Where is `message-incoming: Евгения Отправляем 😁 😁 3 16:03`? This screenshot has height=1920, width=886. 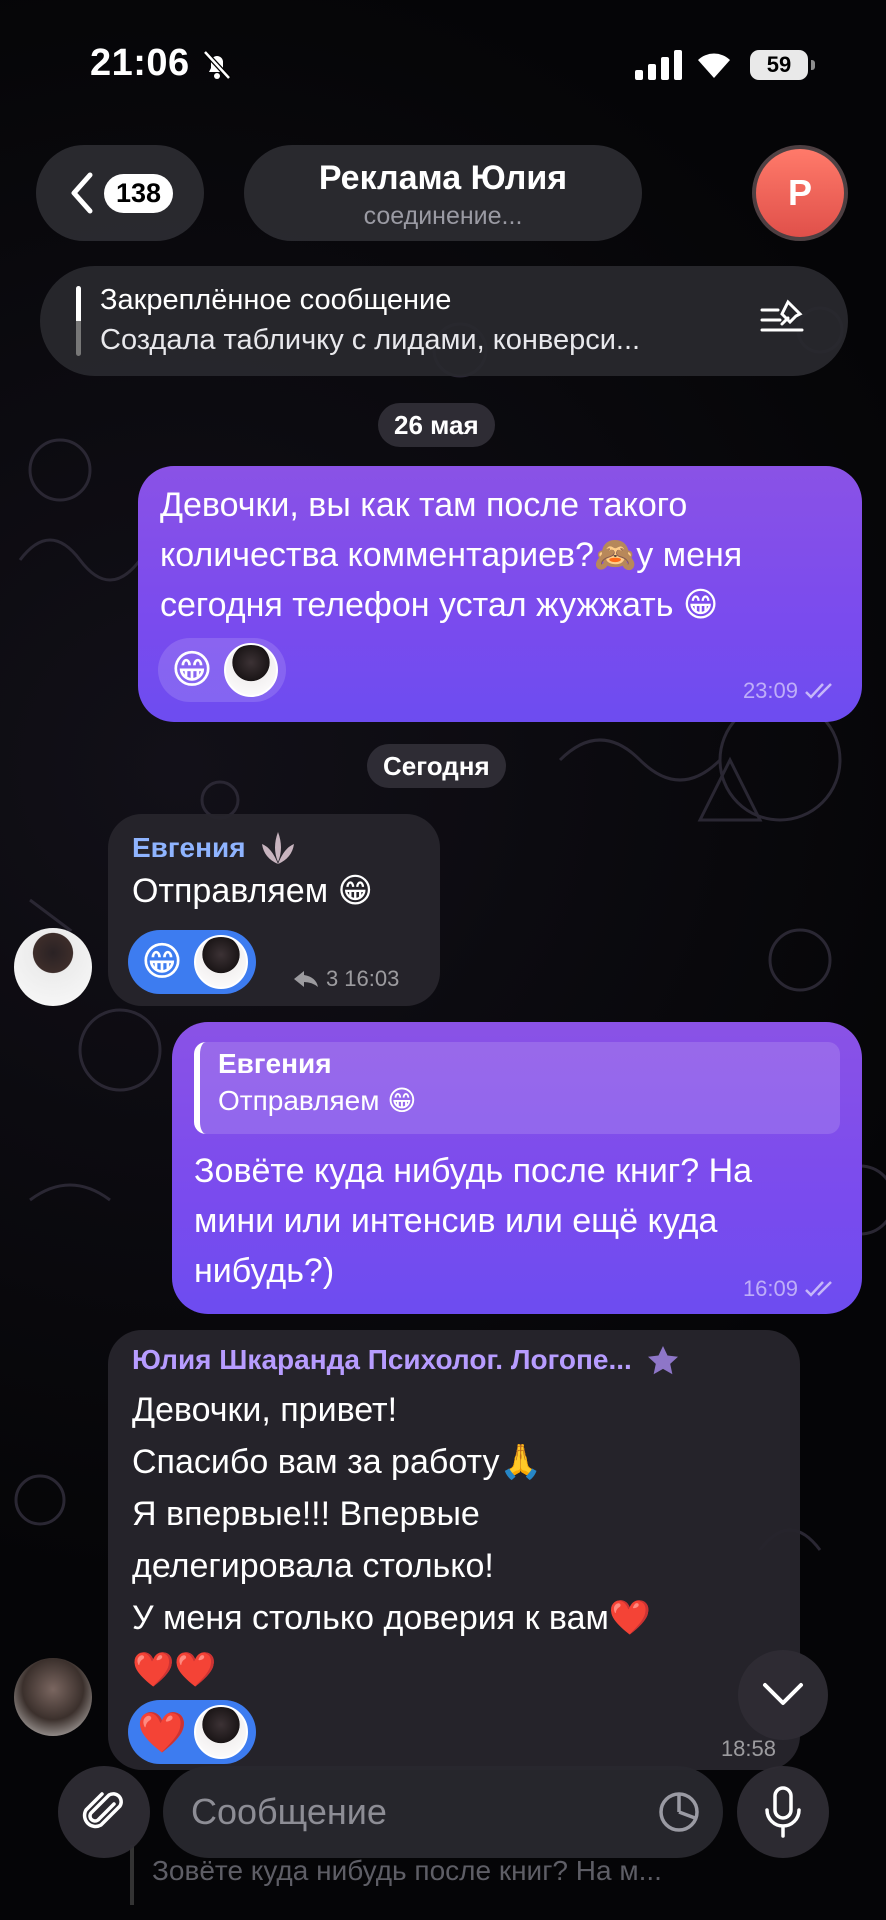 message-incoming: Евгения Отправляем 😁 😁 3 16:03 is located at coordinates (274, 910).